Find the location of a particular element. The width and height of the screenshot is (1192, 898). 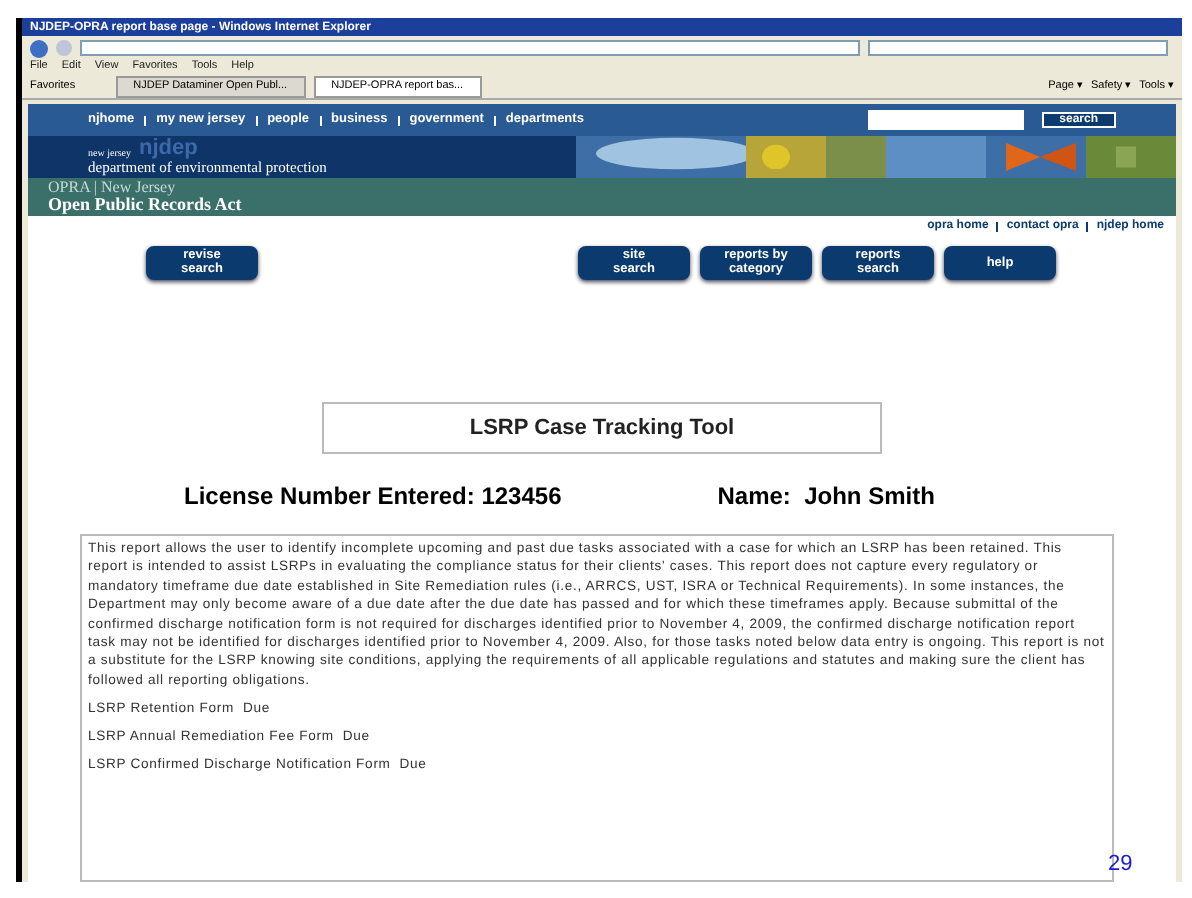

license-number: License Number Entered: 123456 is located at coordinates (373, 497).